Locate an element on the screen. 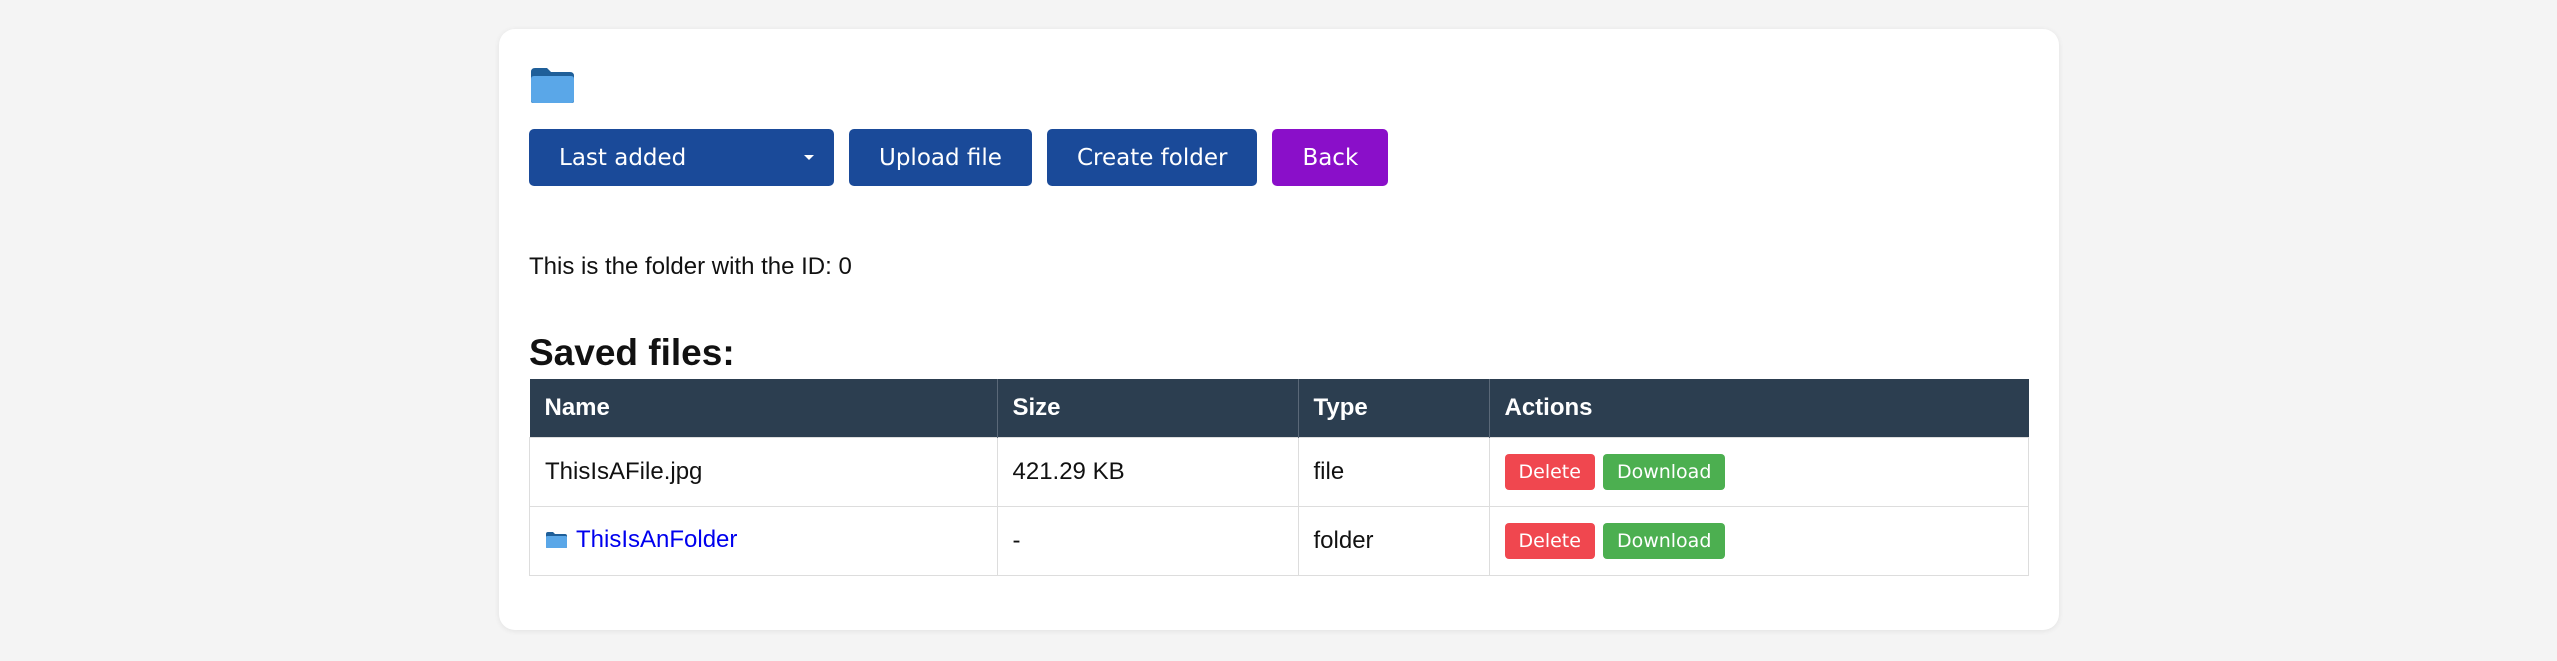 This screenshot has height=661, width=2557. folder-link: ThisIsAnFolder is located at coordinates (641, 540).